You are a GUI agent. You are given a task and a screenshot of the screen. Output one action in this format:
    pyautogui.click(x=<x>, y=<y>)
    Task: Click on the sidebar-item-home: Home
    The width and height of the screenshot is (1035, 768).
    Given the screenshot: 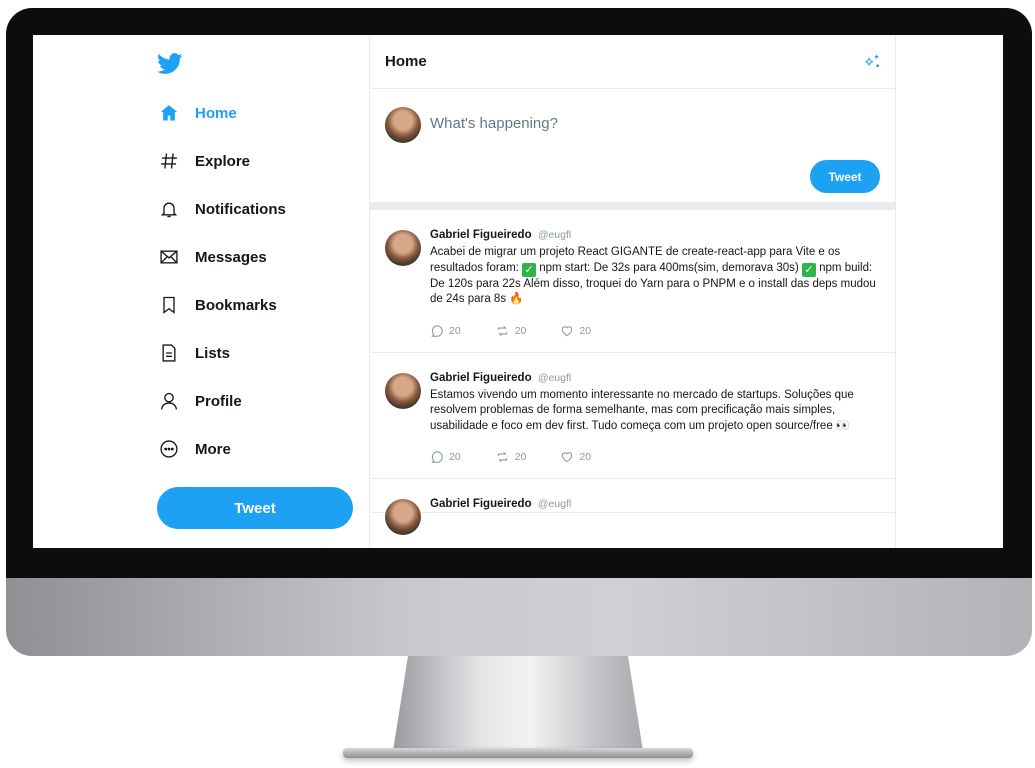 What is the action you would take?
    pyautogui.click(x=197, y=113)
    